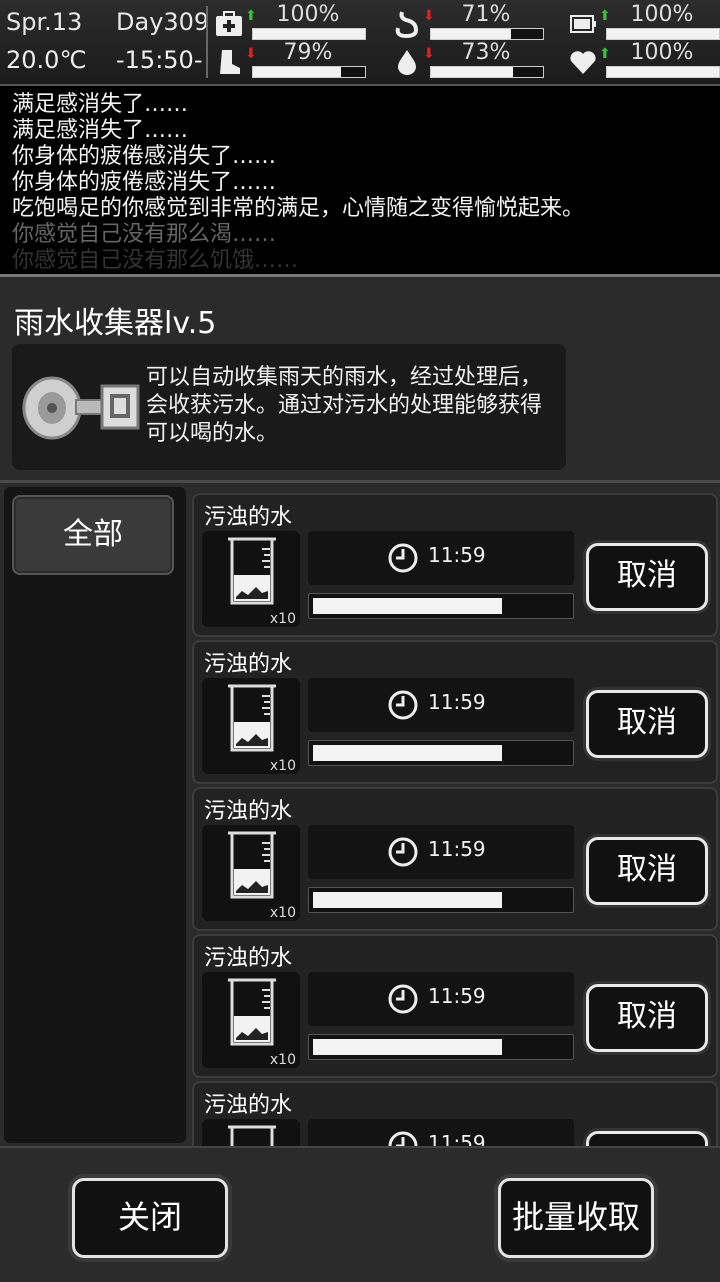  What do you see at coordinates (407, 62) in the screenshot?
I see `water-drop-icon` at bounding box center [407, 62].